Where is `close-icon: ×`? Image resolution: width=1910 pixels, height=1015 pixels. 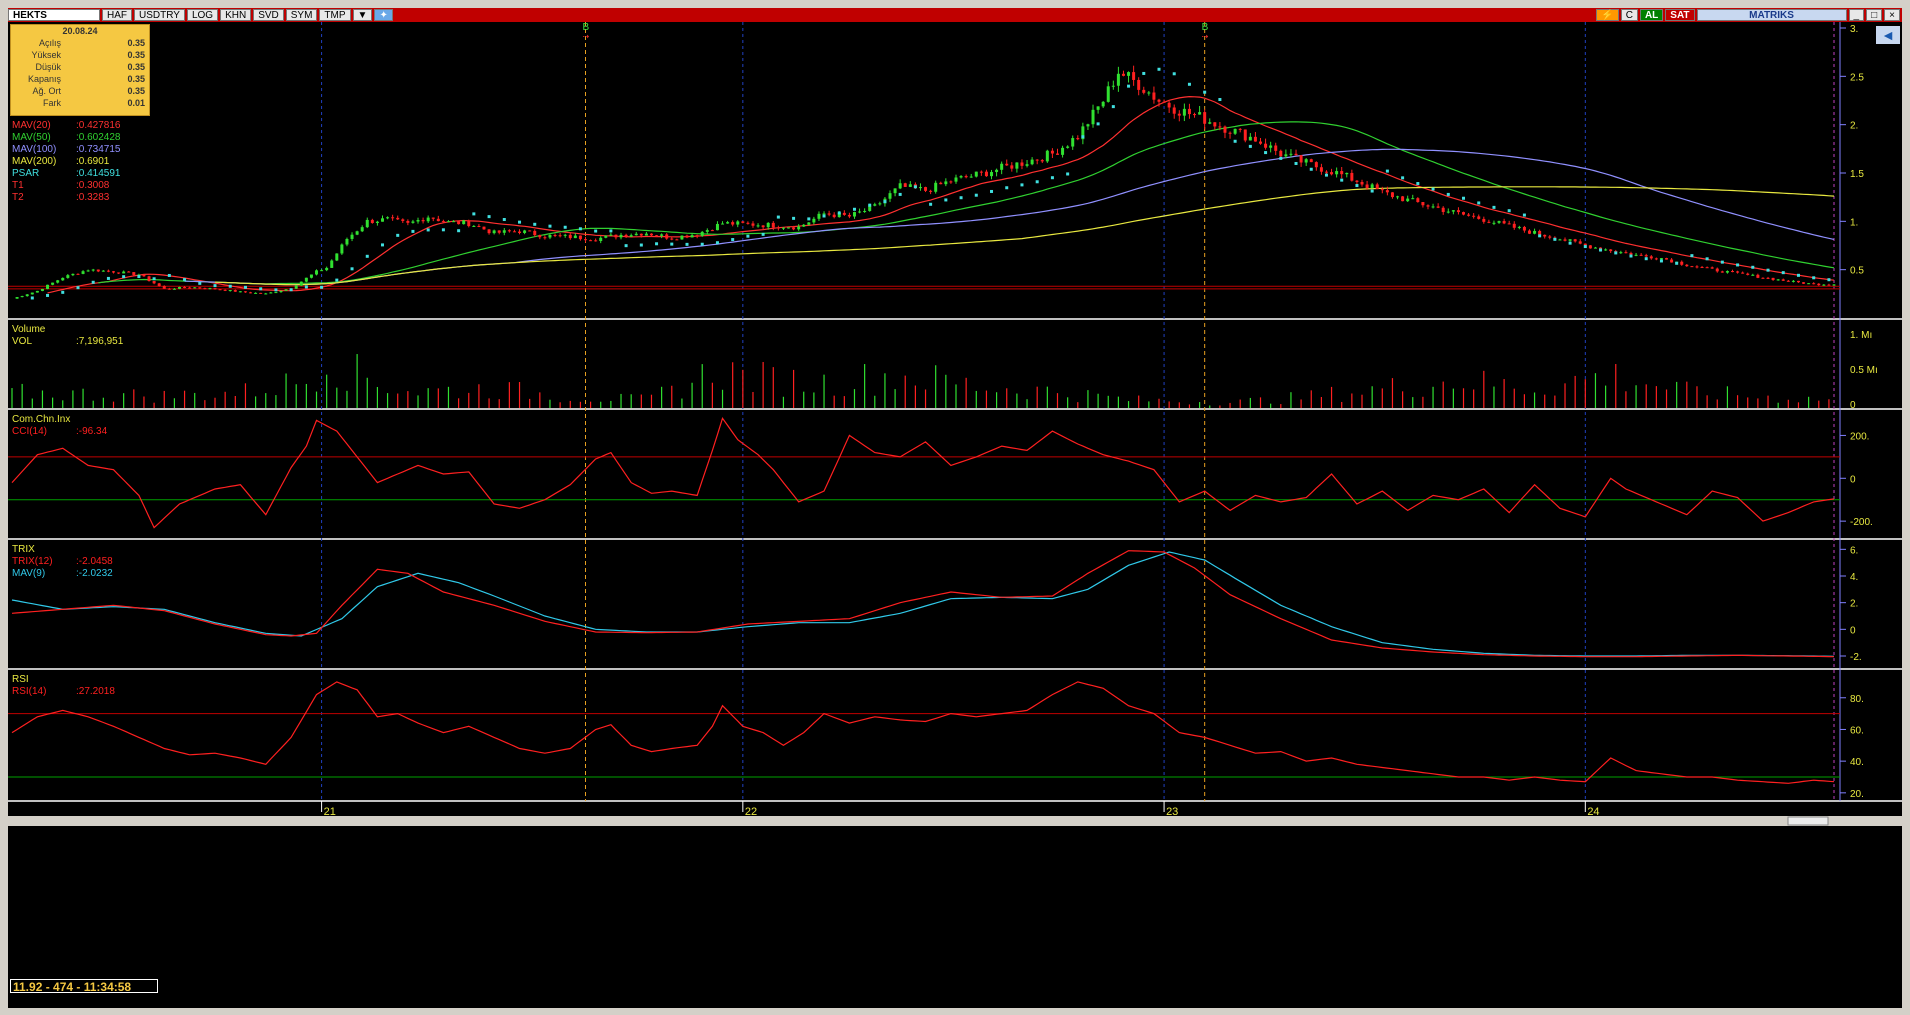 close-icon: × is located at coordinates (1892, 15).